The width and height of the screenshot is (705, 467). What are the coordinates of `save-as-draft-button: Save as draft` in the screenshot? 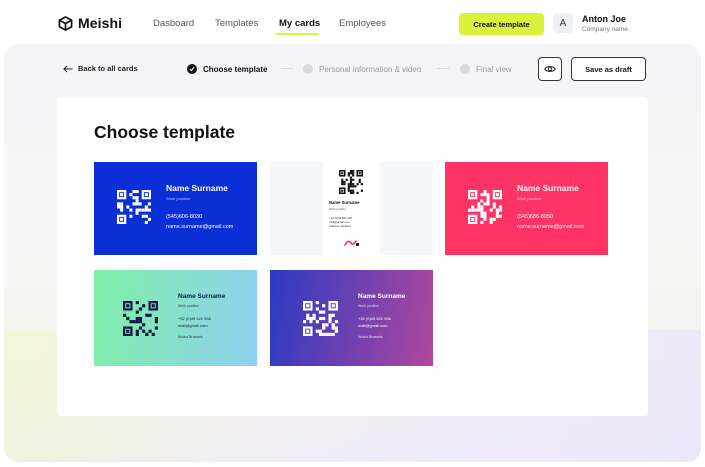 It's located at (608, 69).